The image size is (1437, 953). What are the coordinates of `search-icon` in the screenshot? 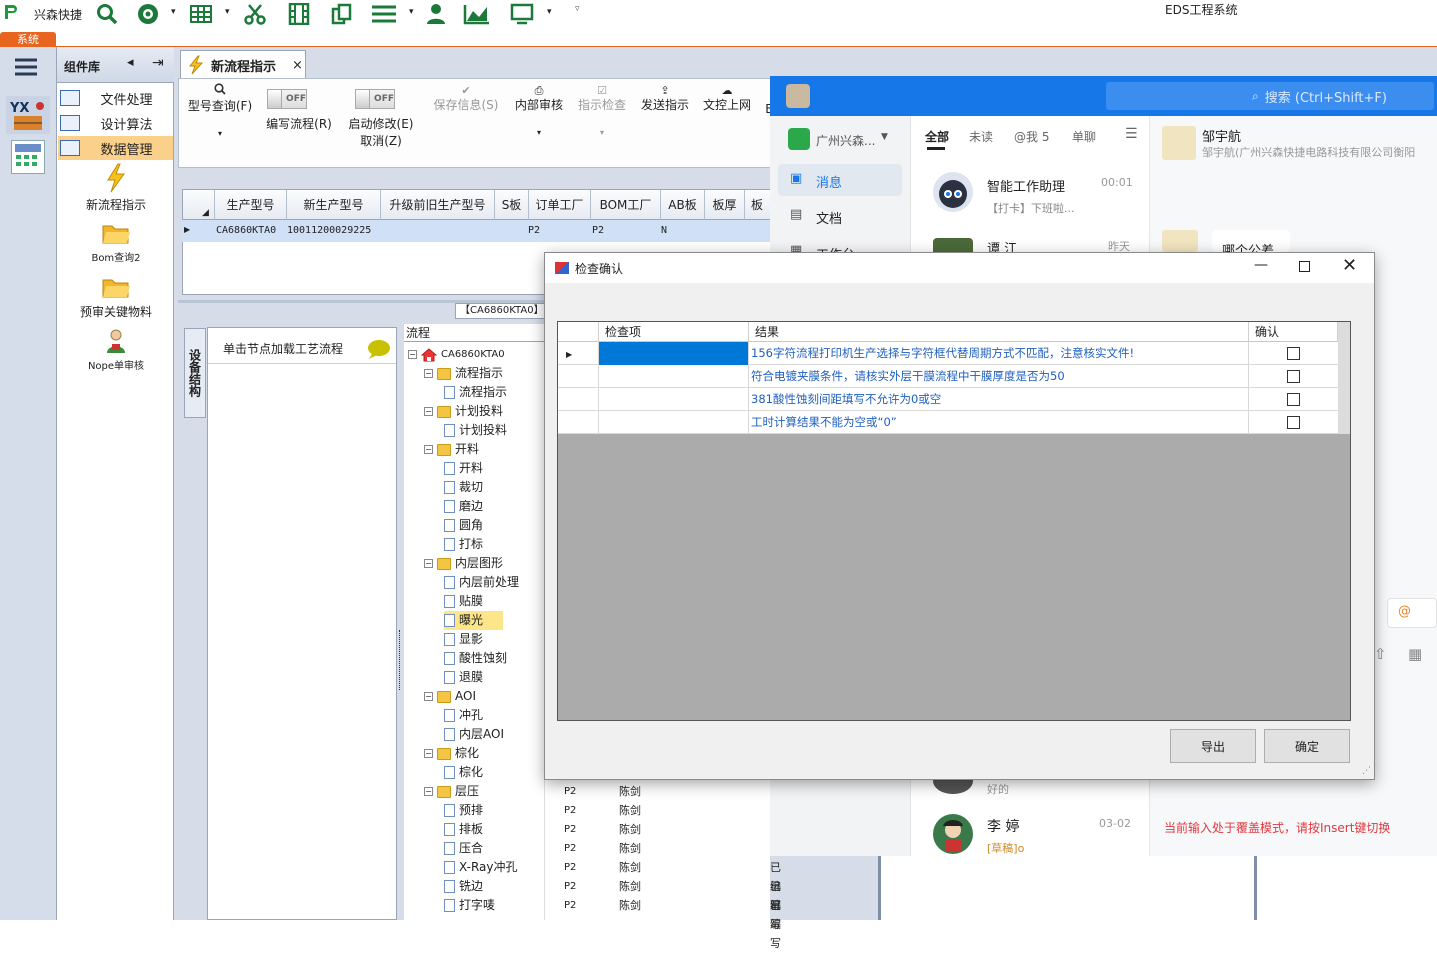 It's located at (107, 14).